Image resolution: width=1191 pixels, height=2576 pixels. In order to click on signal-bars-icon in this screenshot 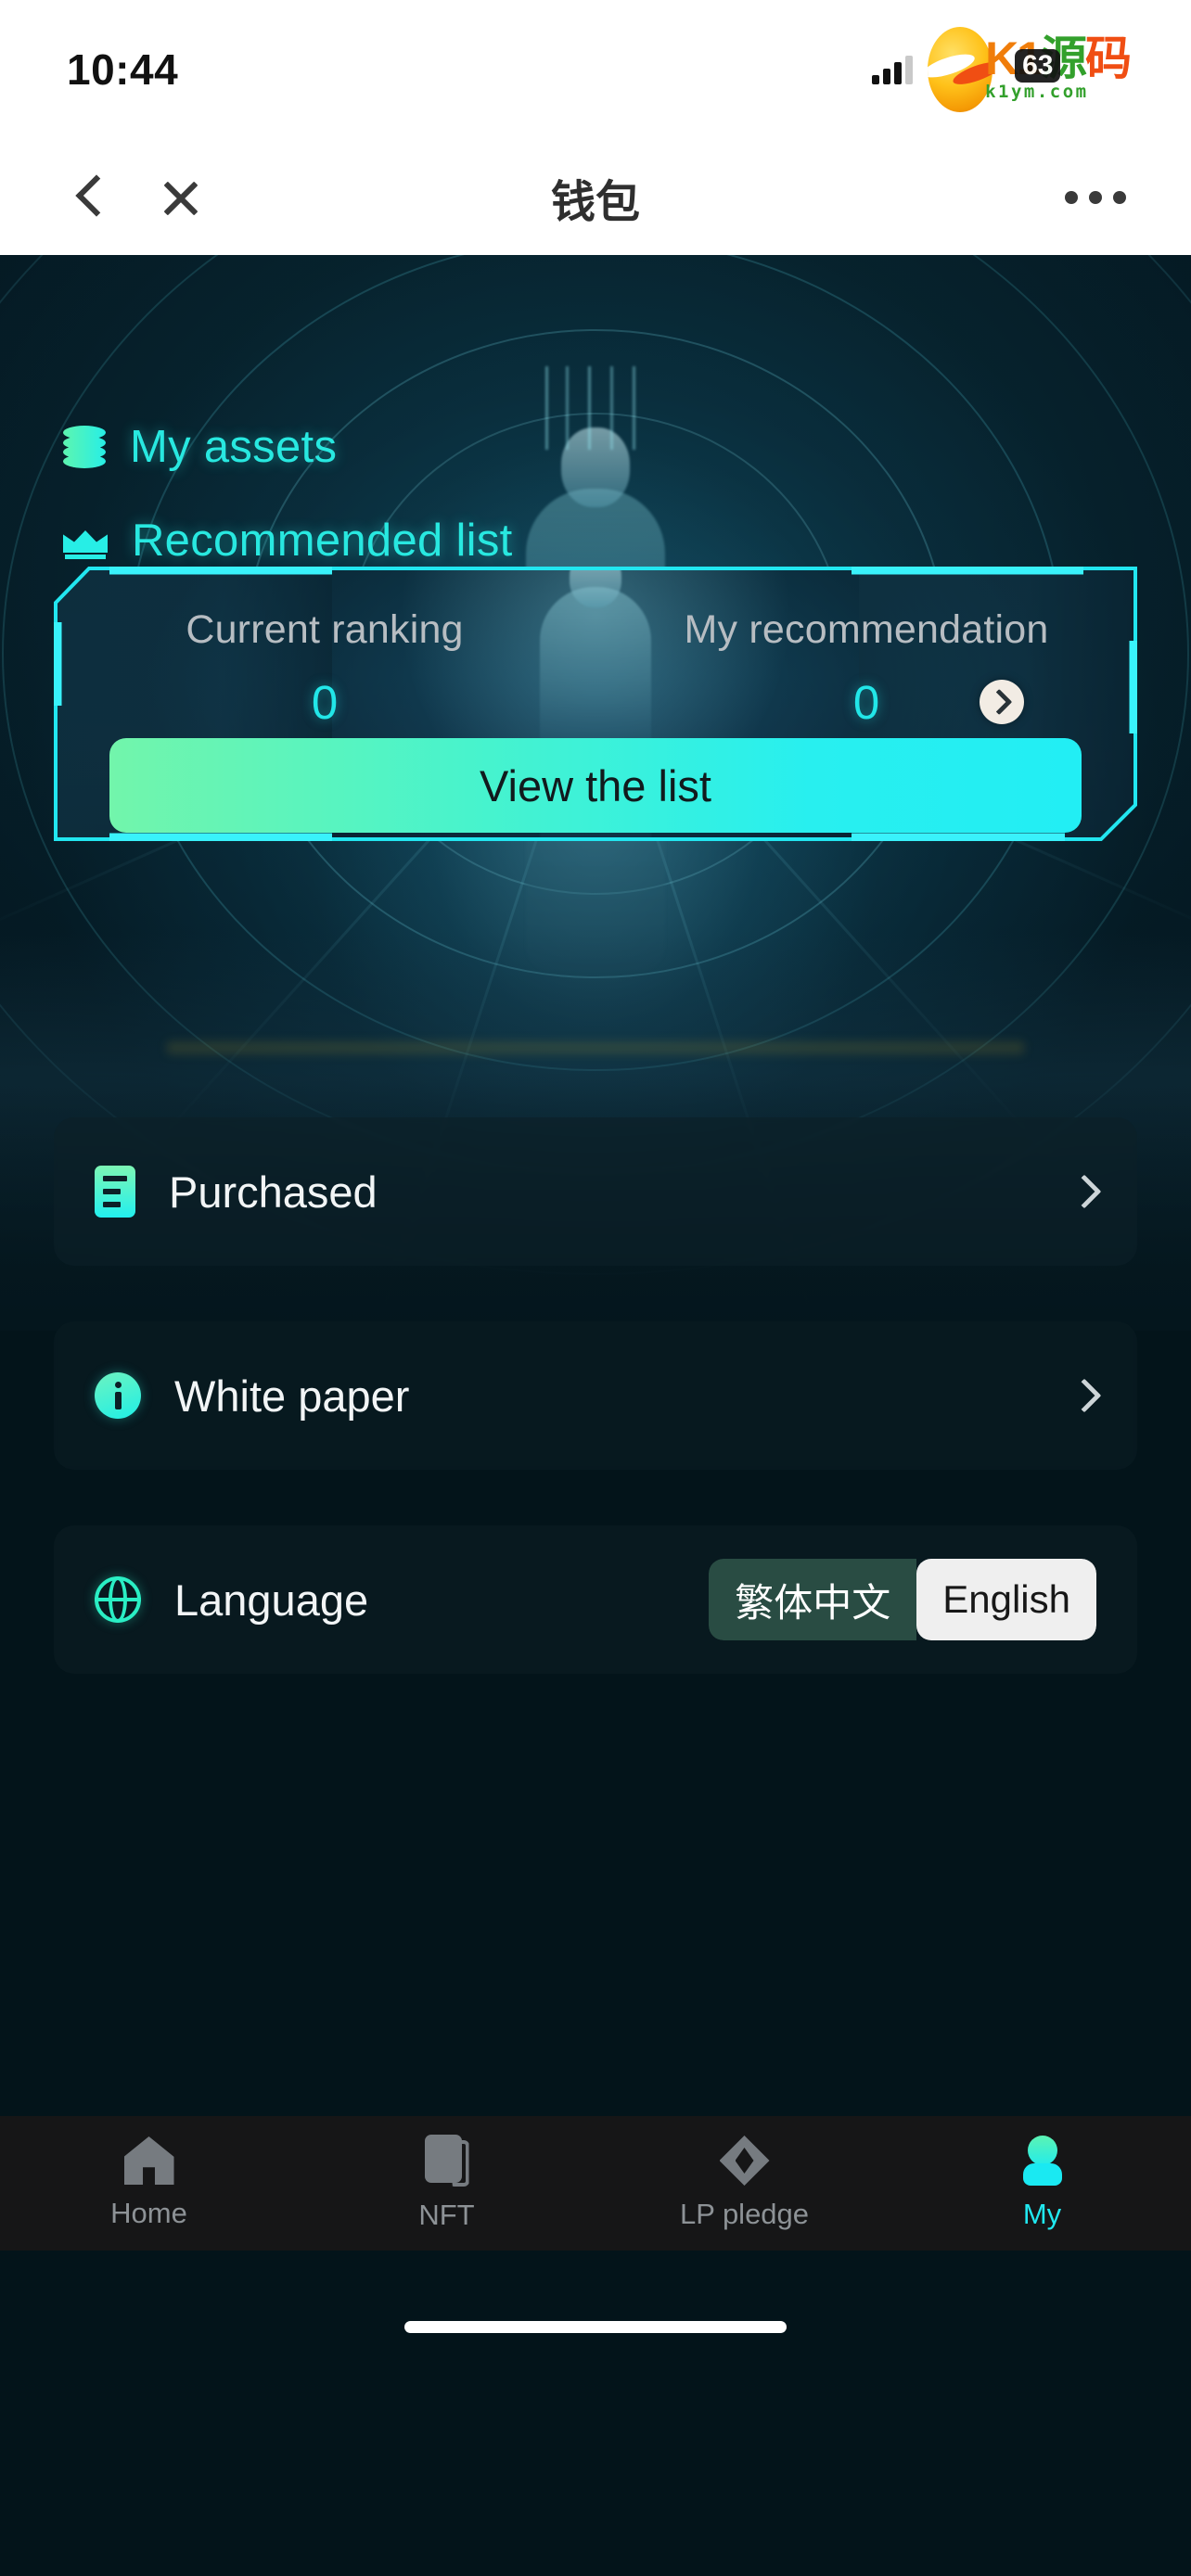, I will do `click(893, 69)`.